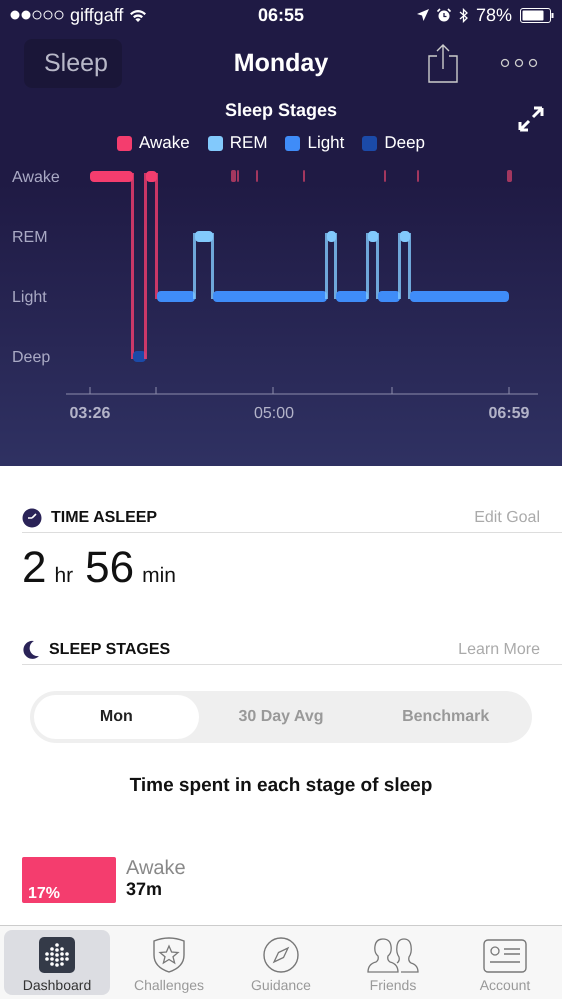  Describe the element at coordinates (29, 297) in the screenshot. I see `axis-label: Light` at that location.